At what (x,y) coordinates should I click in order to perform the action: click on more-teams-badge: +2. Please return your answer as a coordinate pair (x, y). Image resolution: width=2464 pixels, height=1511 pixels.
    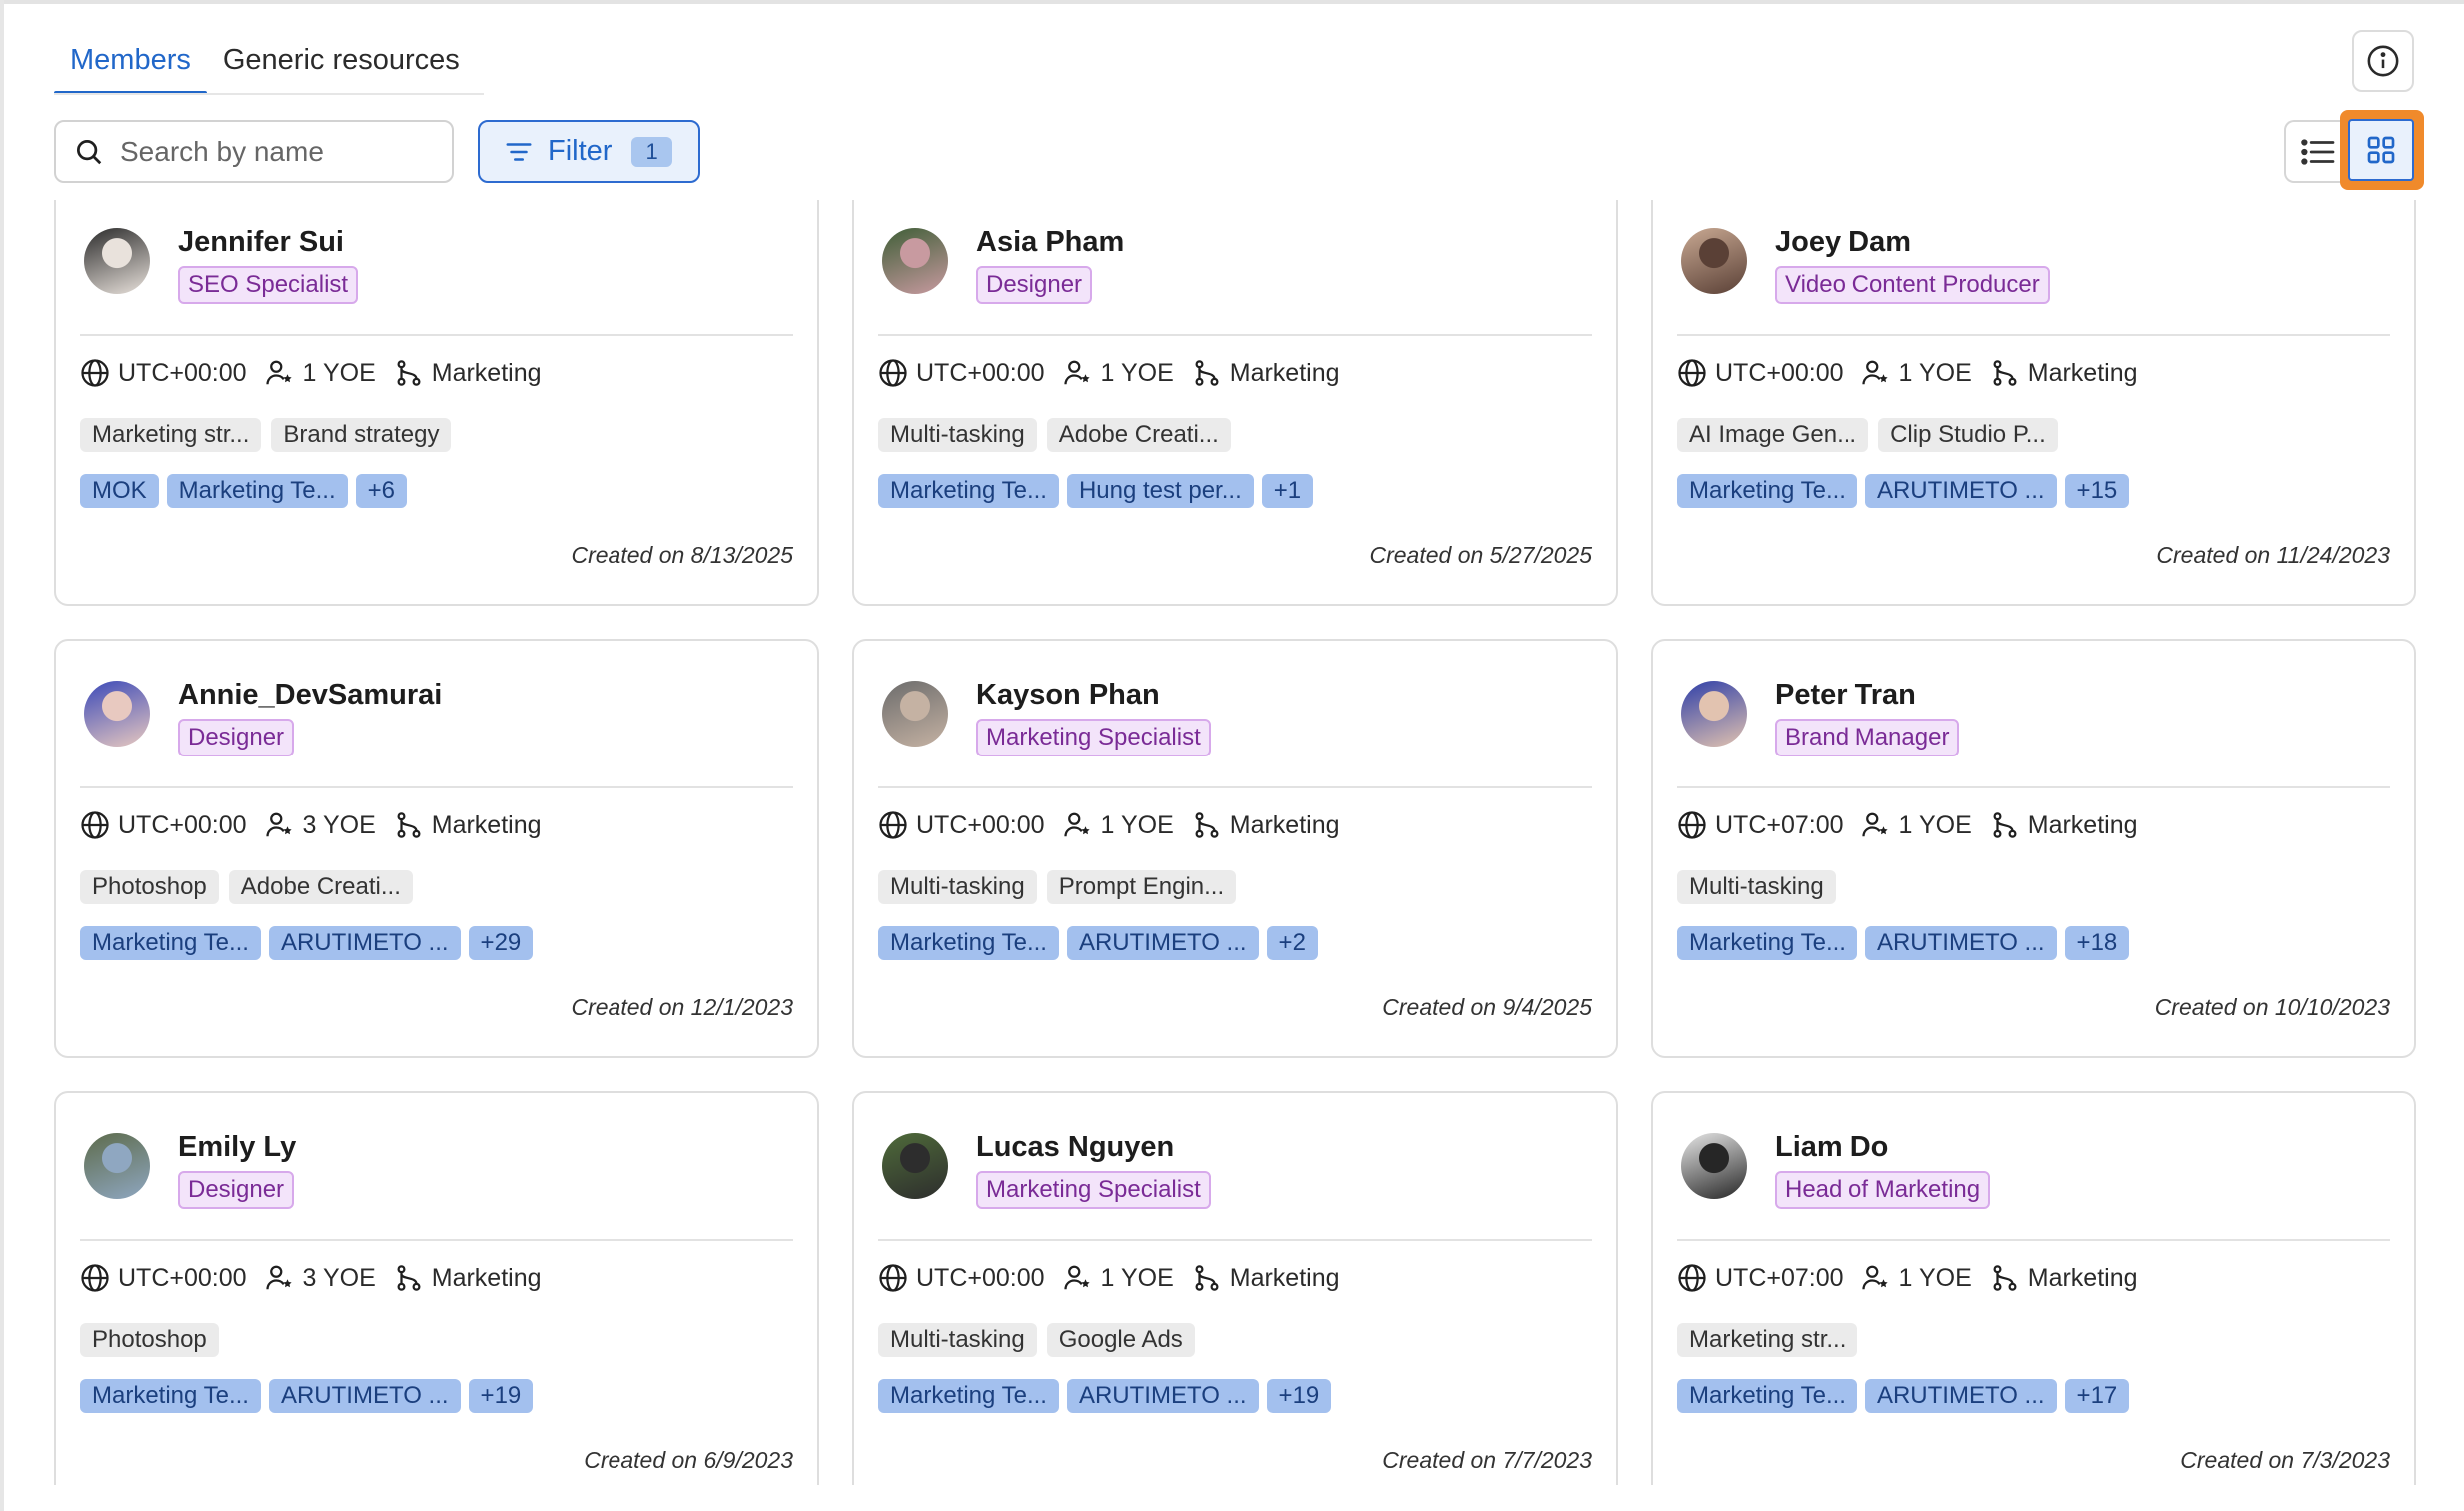
    Looking at the image, I should click on (1292, 943).